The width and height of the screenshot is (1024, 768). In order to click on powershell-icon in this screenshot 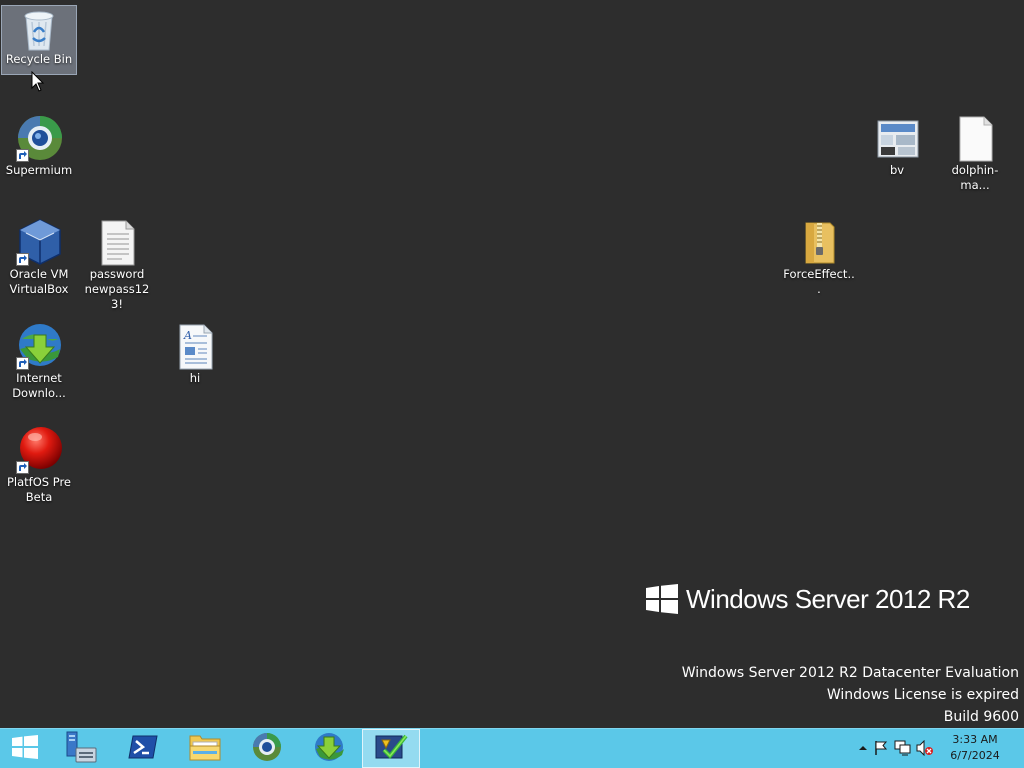, I will do `click(143, 749)`.